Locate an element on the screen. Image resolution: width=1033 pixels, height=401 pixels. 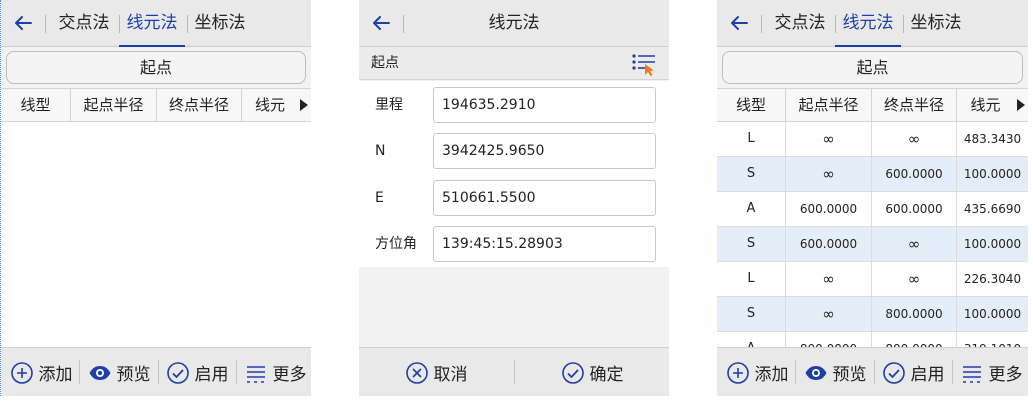
azimuth-input: 139:45:15.28903 is located at coordinates (544, 244).